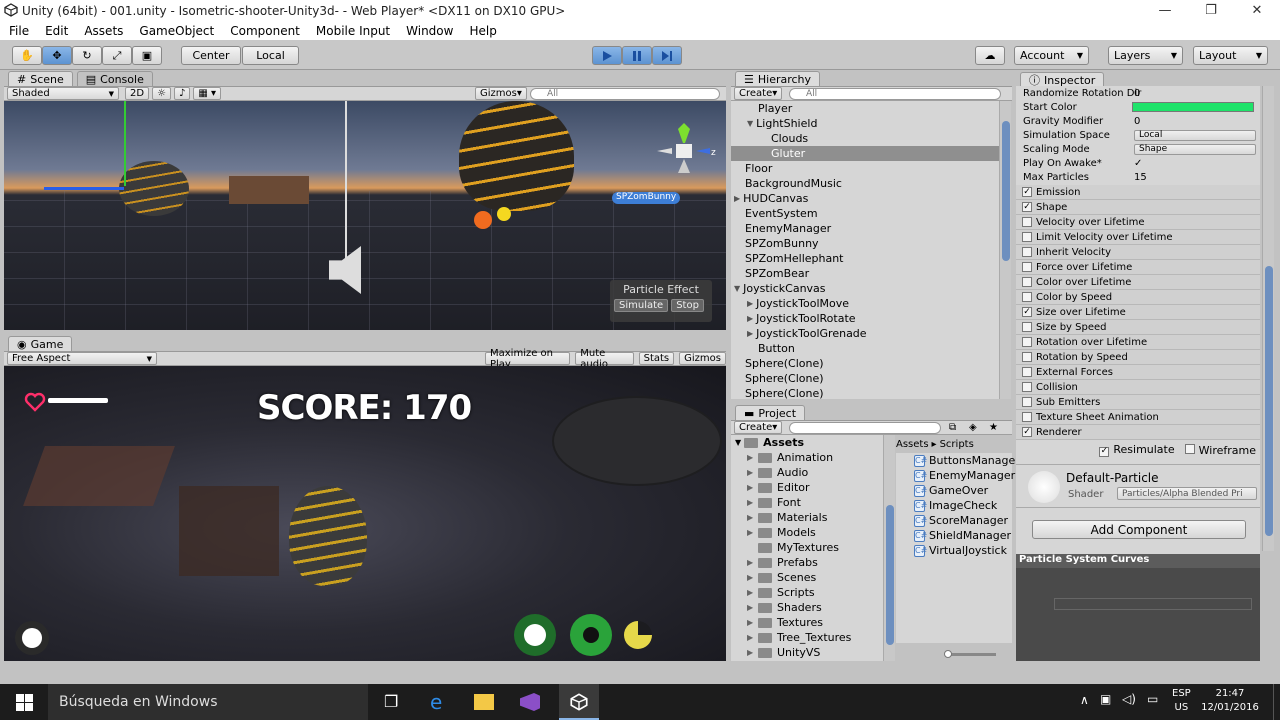 The height and width of the screenshot is (720, 1280). What do you see at coordinates (807, 547) in the screenshot?
I see `project-folder: MyTextures` at bounding box center [807, 547].